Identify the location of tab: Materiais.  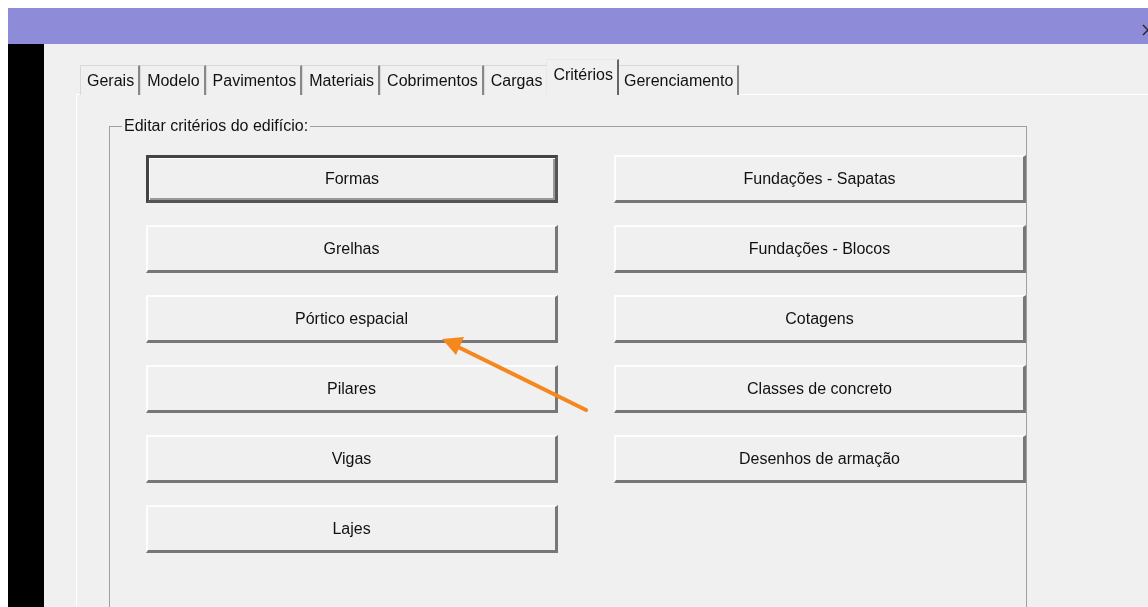
(341, 80).